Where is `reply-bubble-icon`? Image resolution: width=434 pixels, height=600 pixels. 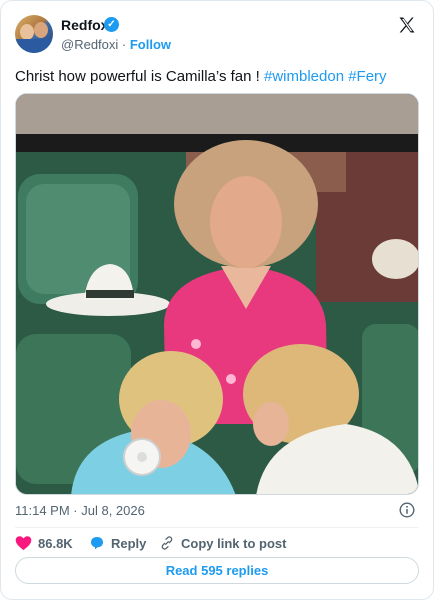 reply-bubble-icon is located at coordinates (97, 543).